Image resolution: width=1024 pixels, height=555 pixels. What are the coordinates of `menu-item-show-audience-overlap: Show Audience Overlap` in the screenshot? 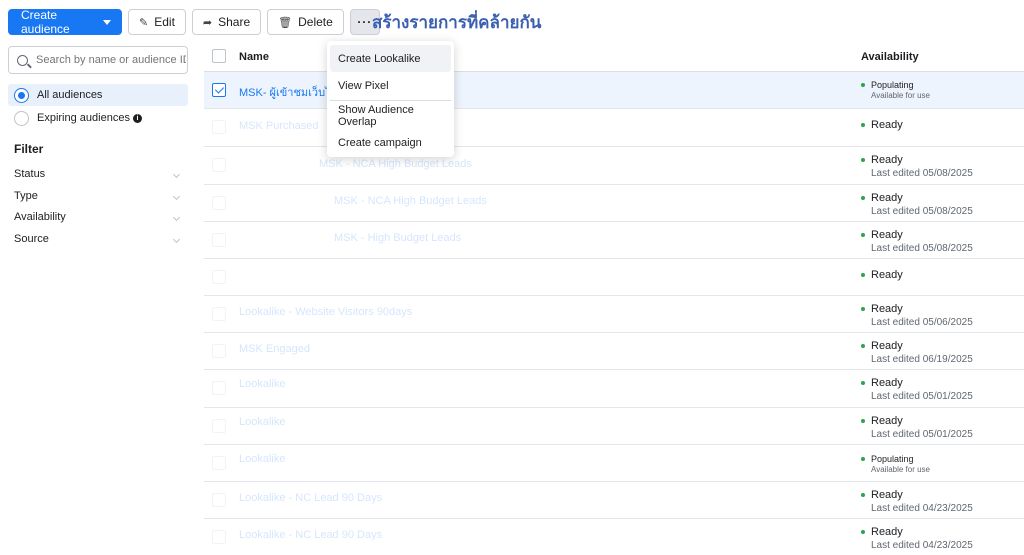 It's located at (390, 115).